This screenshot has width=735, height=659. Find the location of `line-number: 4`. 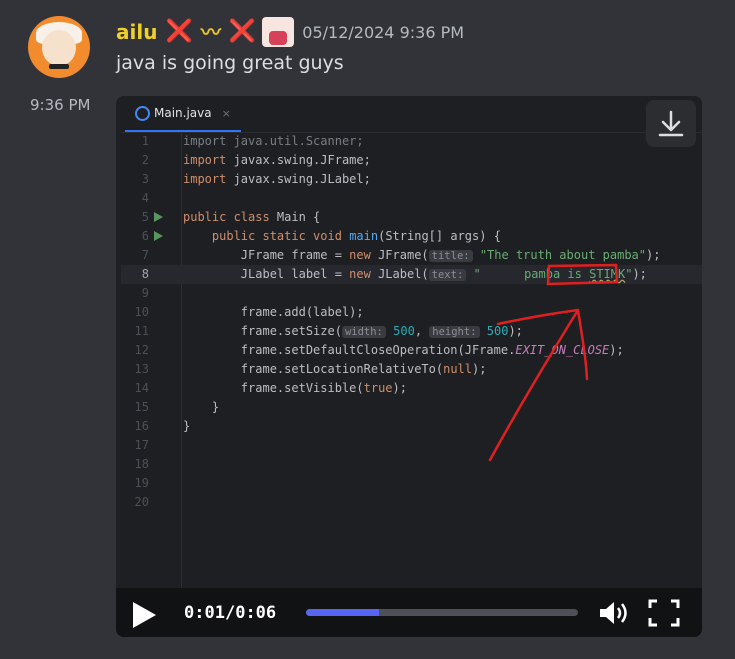

line-number: 4 is located at coordinates (145, 198).